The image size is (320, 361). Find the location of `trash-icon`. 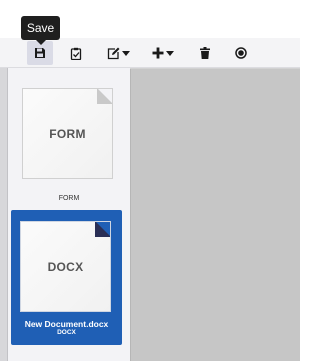

trash-icon is located at coordinates (205, 53).